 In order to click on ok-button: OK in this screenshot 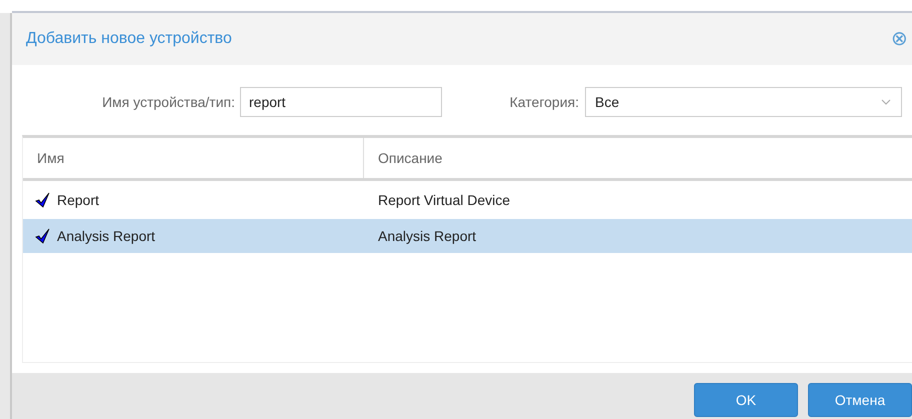, I will do `click(746, 400)`.